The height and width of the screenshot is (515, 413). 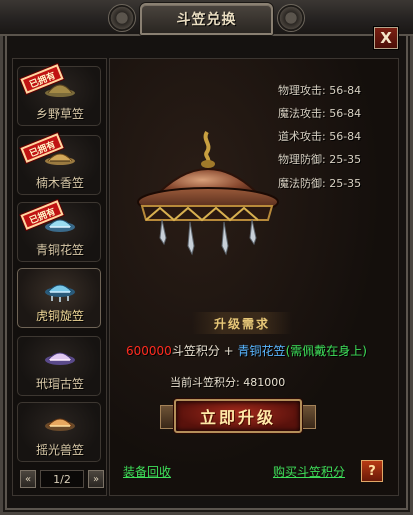 What do you see at coordinates (228, 351) in the screenshot?
I see `plus-sign: +` at bounding box center [228, 351].